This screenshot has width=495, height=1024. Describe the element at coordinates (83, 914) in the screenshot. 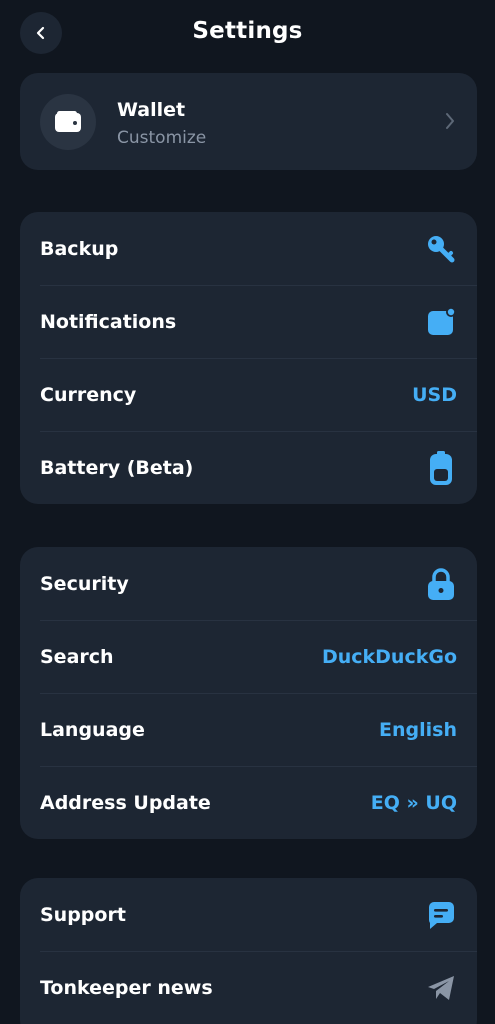

I see `settings-item-label: Support` at that location.